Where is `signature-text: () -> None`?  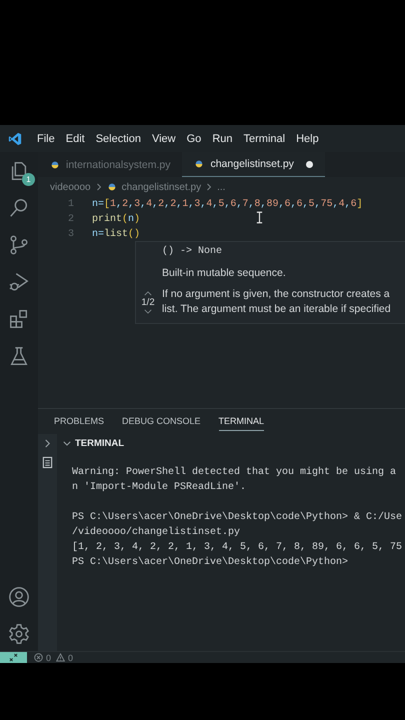 signature-text: () -> None is located at coordinates (192, 251).